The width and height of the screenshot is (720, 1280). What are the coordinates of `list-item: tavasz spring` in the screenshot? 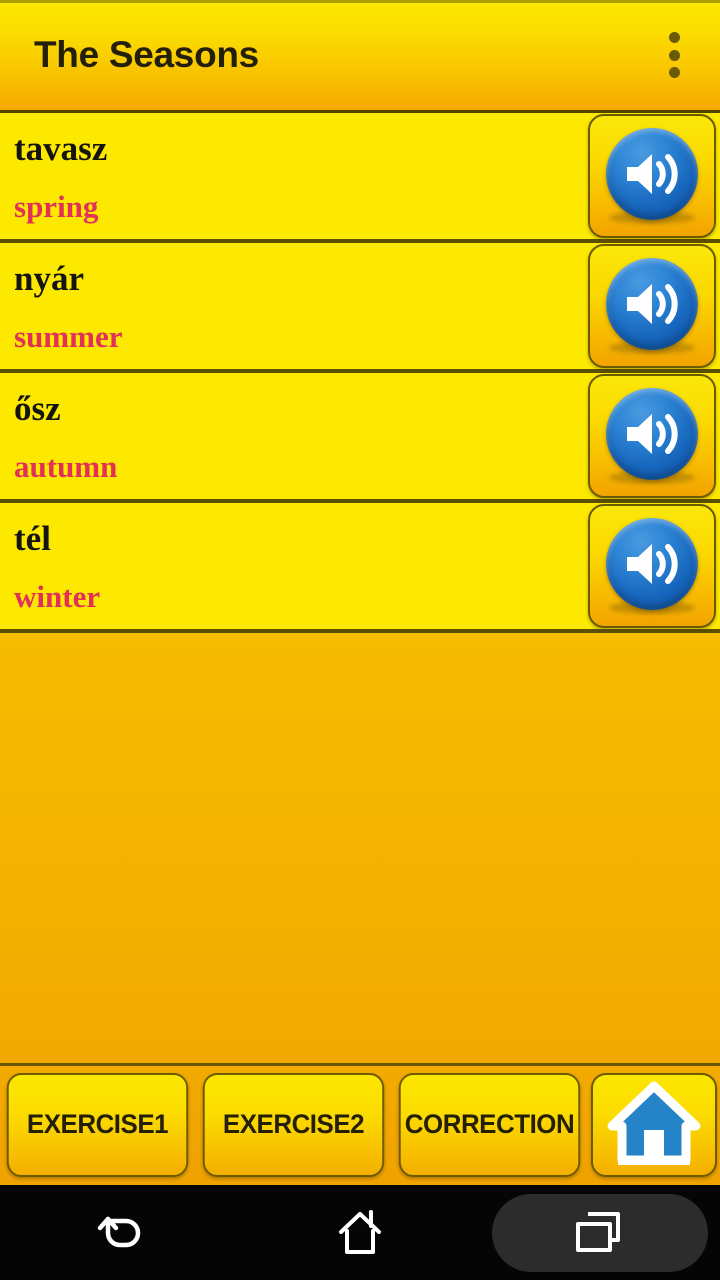 It's located at (360, 178).